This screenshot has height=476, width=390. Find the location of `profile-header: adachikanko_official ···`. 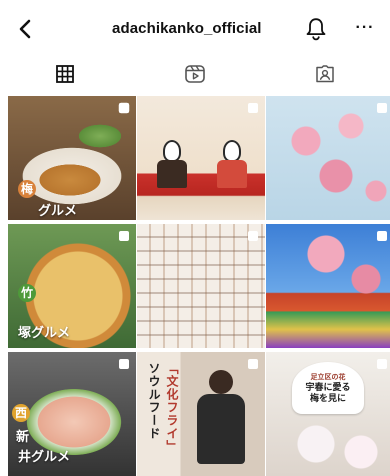

profile-header: adachikanko_official ··· is located at coordinates (195, 30).